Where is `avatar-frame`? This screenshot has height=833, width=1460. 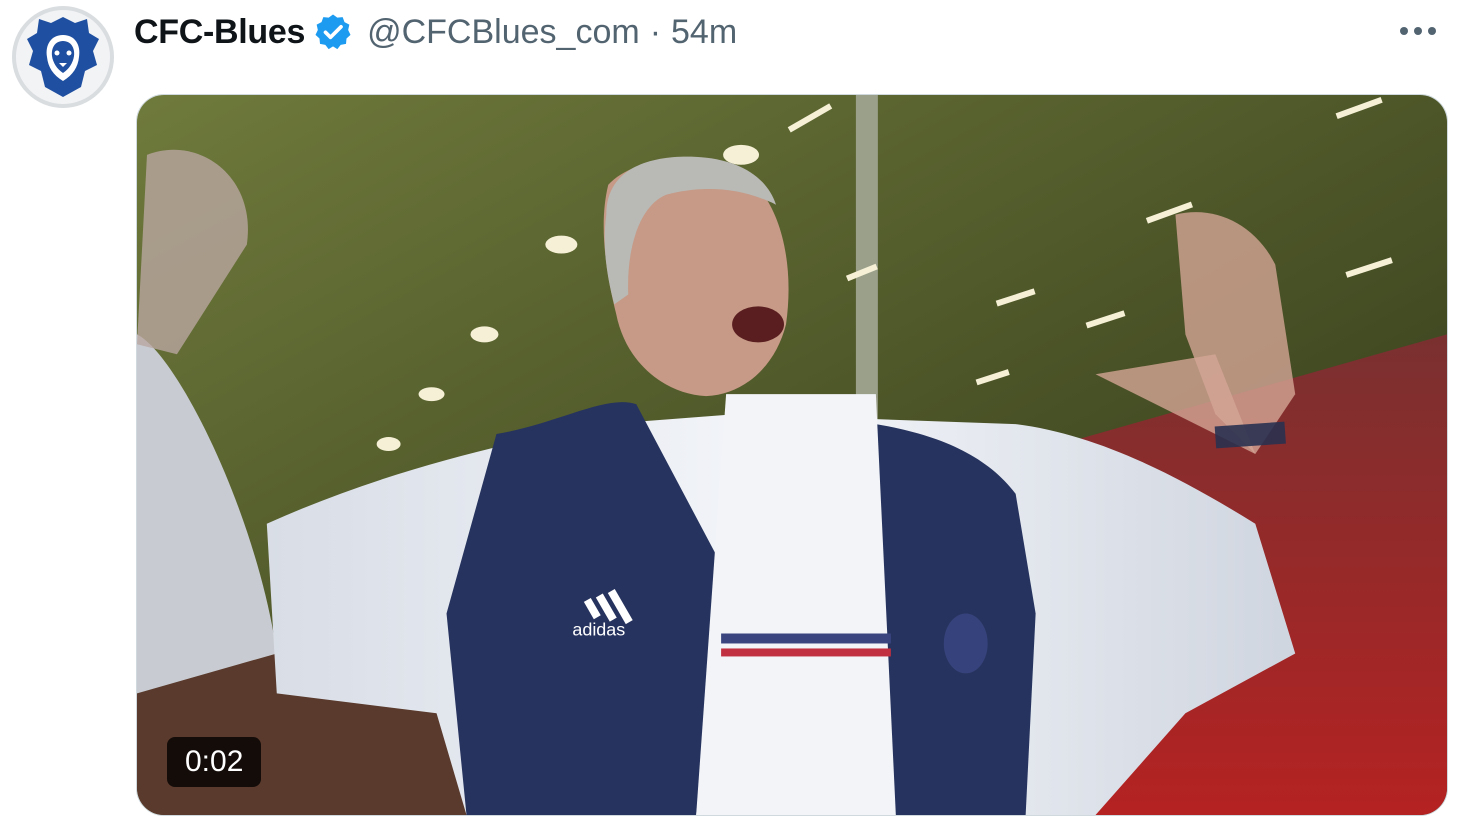 avatar-frame is located at coordinates (63, 57).